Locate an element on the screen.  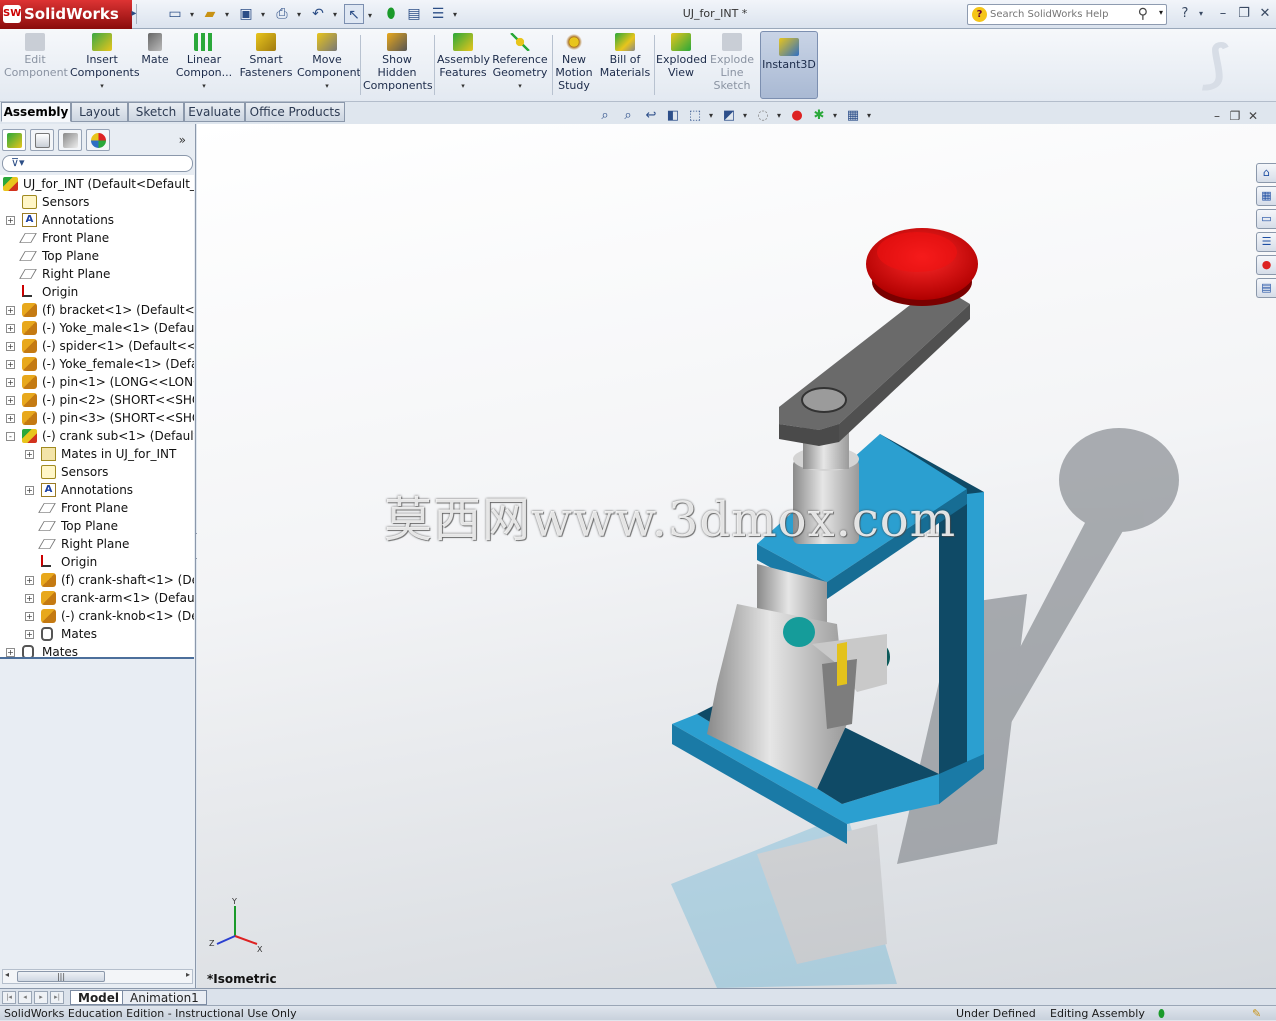
tab-animation1: Animation1 is located at coordinates (164, 997).